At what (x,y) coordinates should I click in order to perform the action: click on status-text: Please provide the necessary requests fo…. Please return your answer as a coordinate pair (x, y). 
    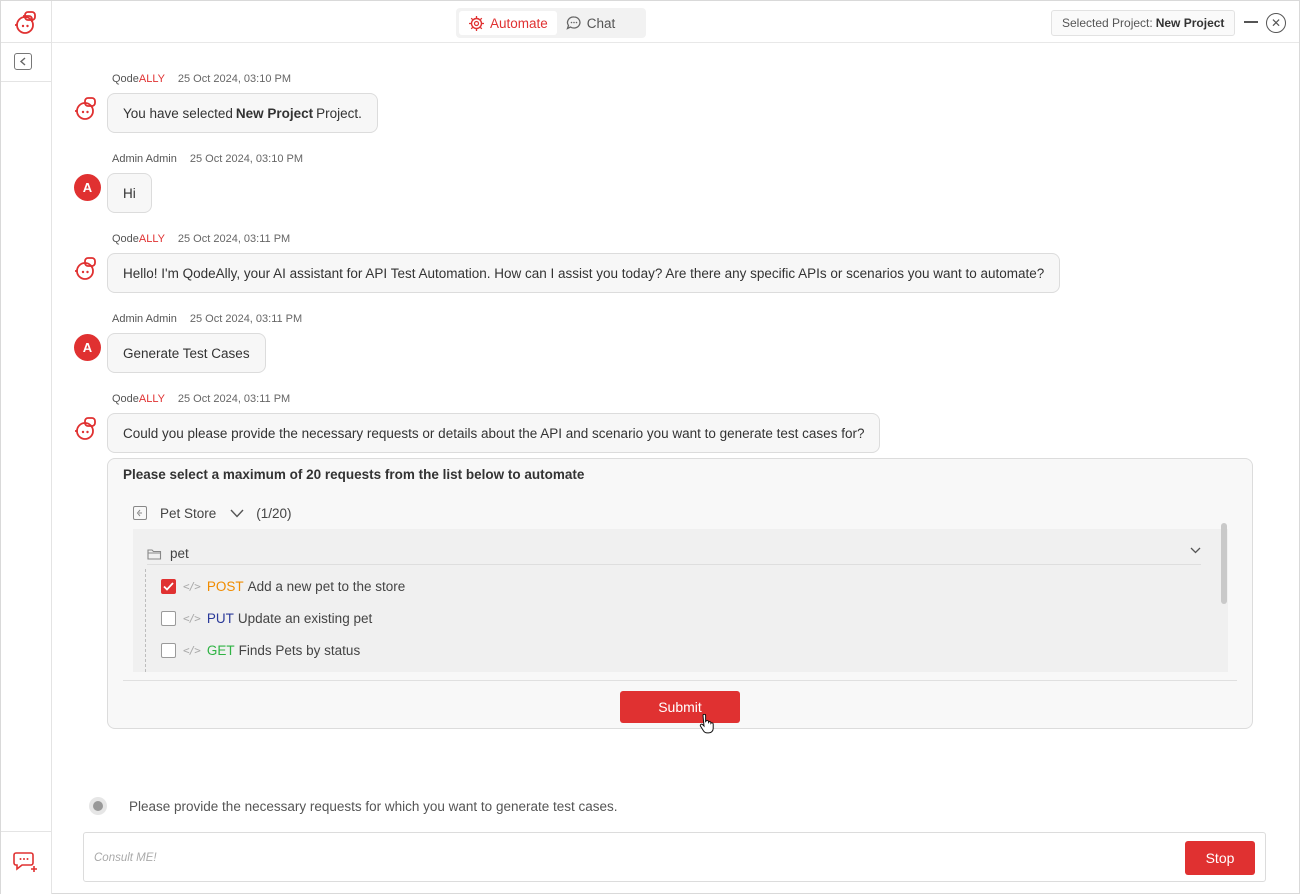
    Looking at the image, I should click on (373, 806).